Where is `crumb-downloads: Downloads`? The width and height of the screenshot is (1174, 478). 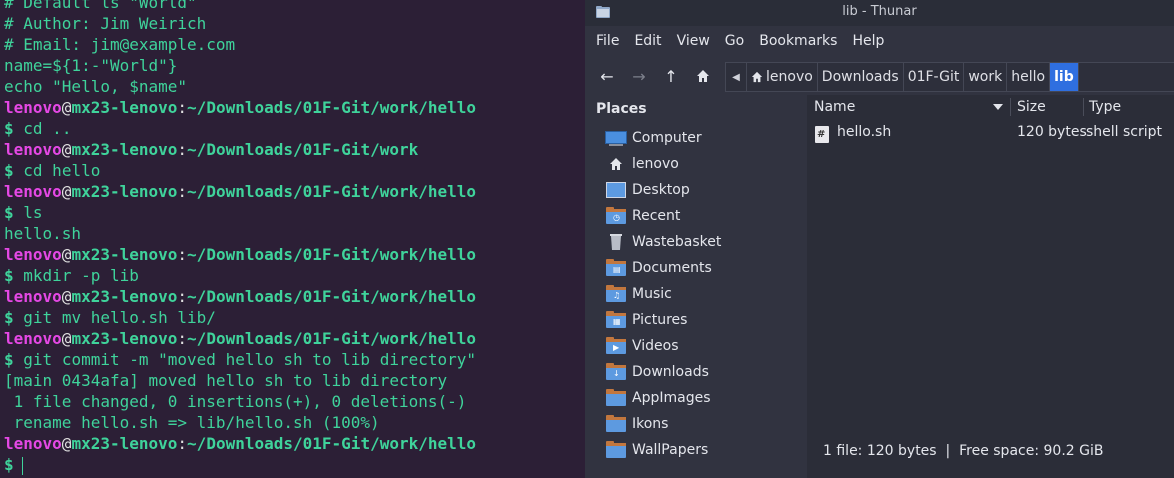 crumb-downloads: Downloads is located at coordinates (861, 77).